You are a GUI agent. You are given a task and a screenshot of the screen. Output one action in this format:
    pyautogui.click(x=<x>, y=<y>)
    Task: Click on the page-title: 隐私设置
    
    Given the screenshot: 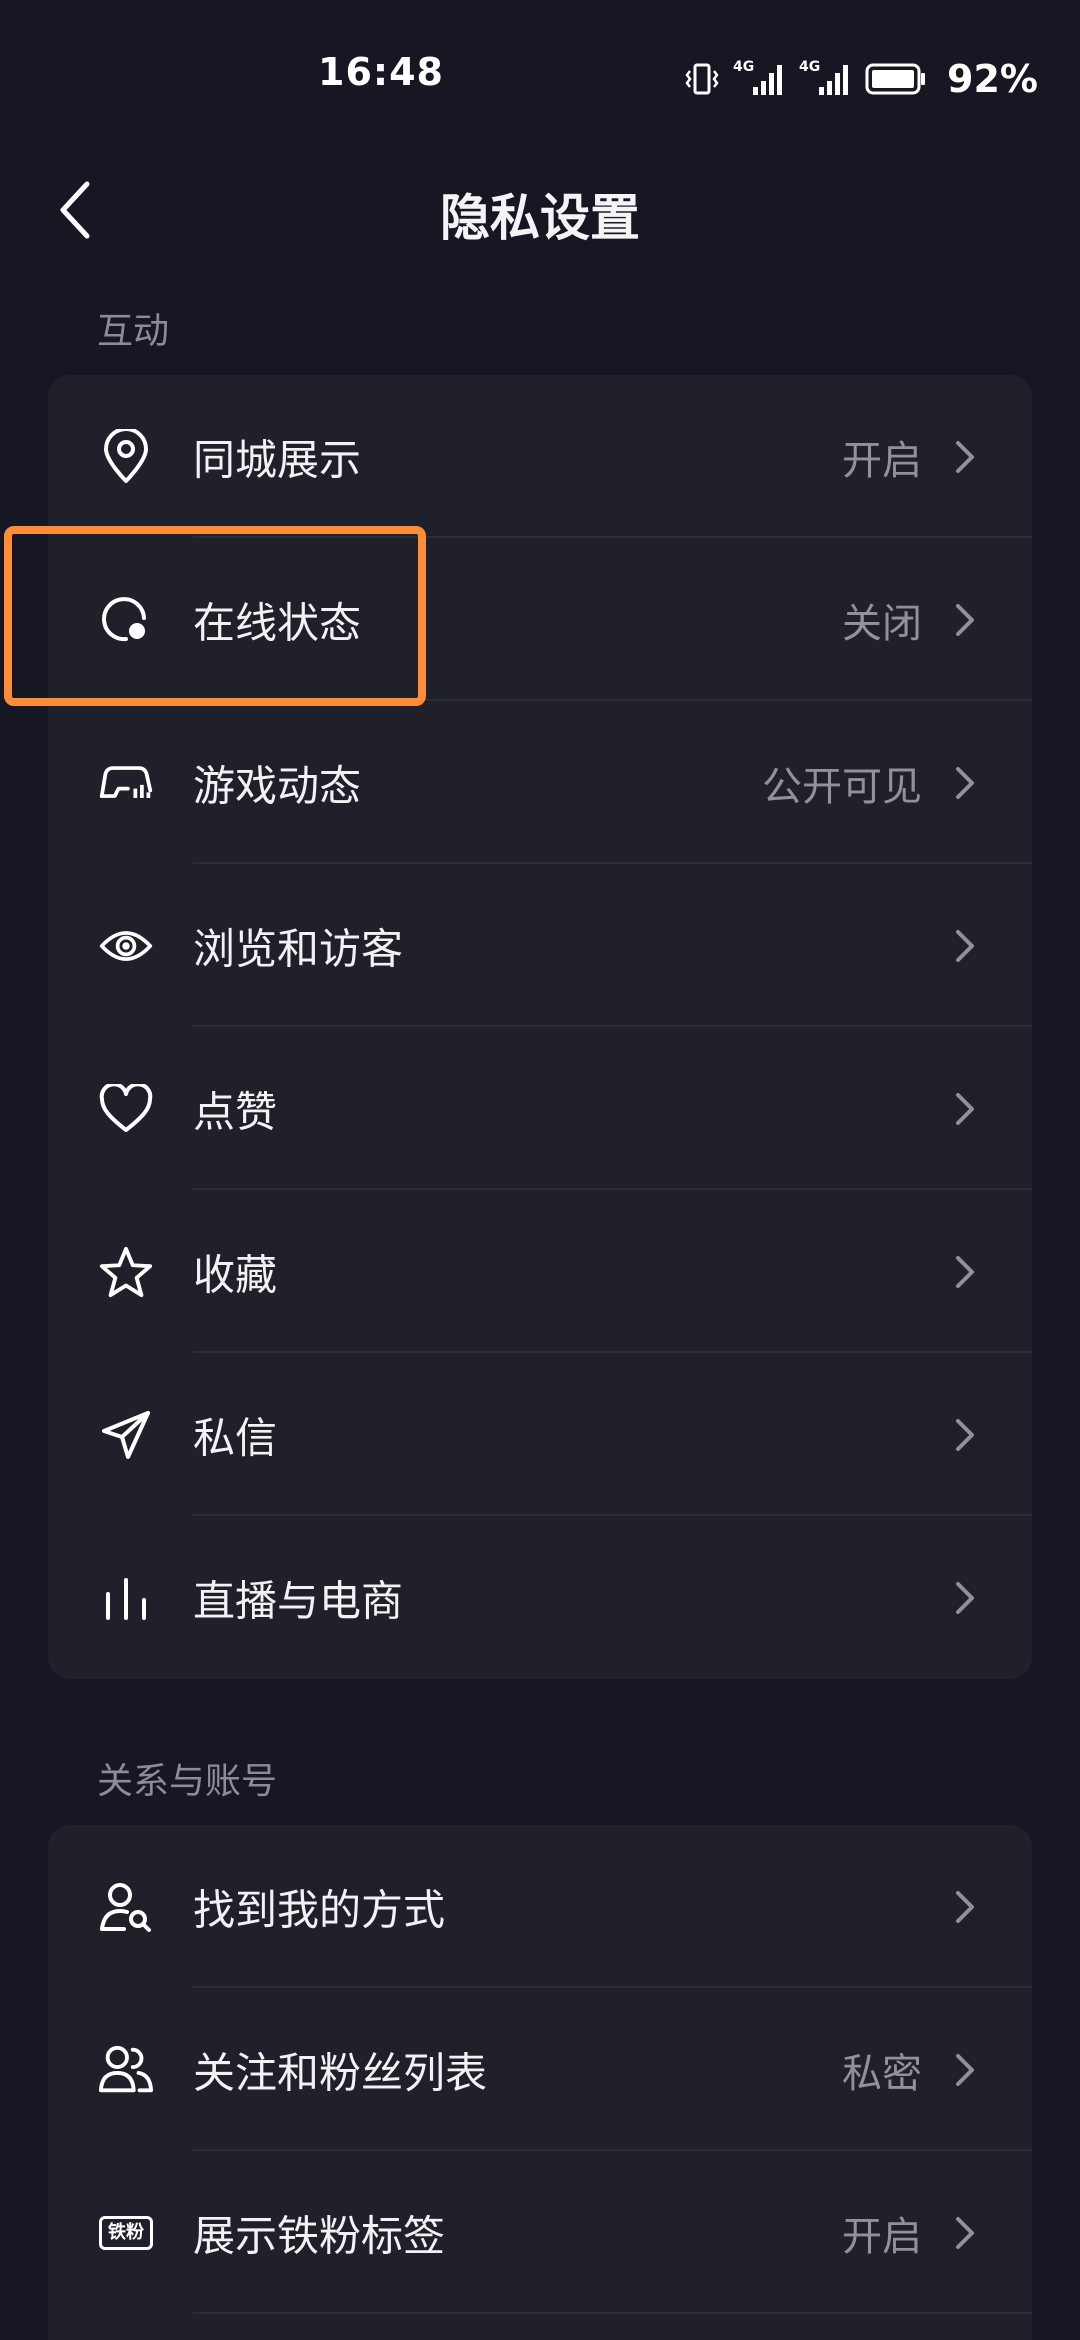 What is the action you would take?
    pyautogui.click(x=540, y=218)
    